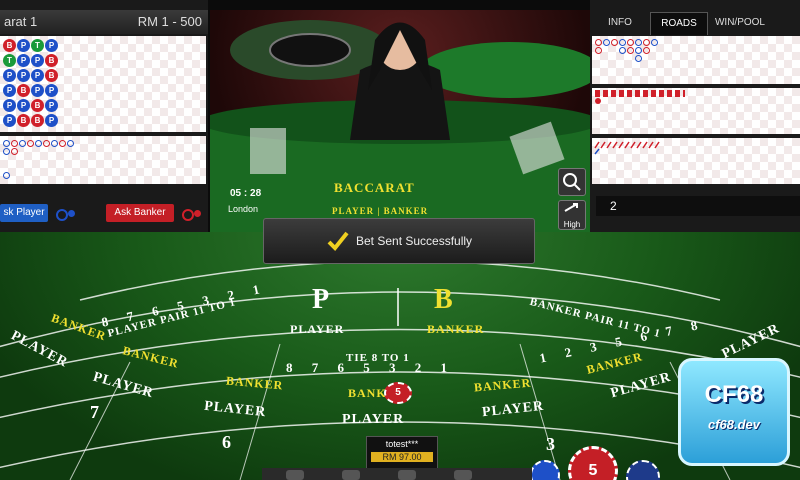 The height and width of the screenshot is (480, 800). Describe the element at coordinates (243, 209) in the screenshot. I see `city-label: London` at that location.